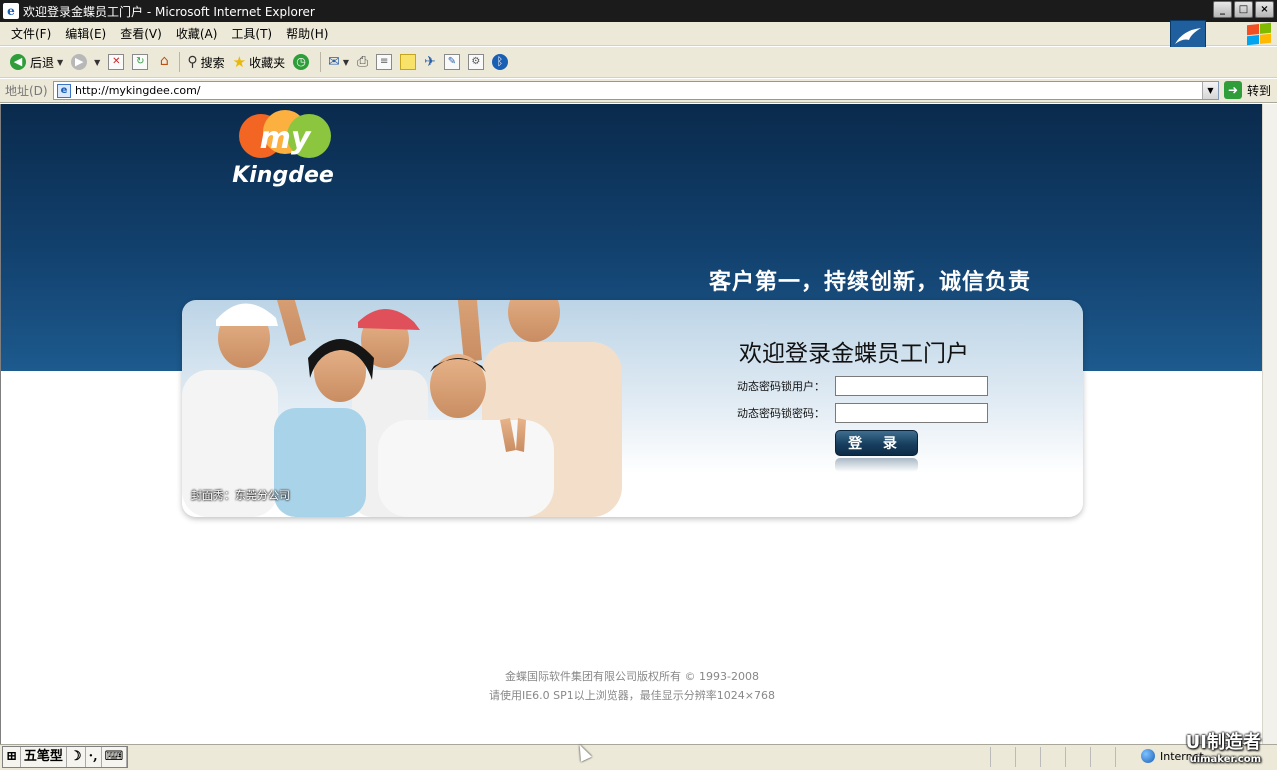 The image size is (1277, 770). I want to click on ime-fullwidth-icon: ☽, so click(76, 757).